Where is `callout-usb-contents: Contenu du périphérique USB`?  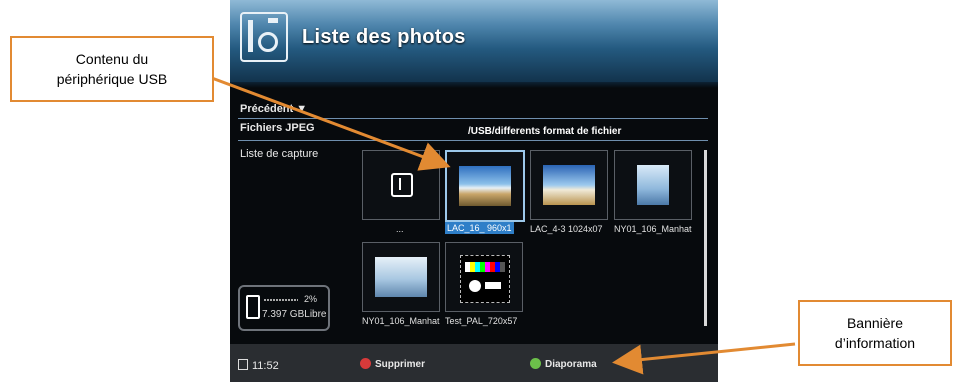 callout-usb-contents: Contenu du périphérique USB is located at coordinates (112, 69).